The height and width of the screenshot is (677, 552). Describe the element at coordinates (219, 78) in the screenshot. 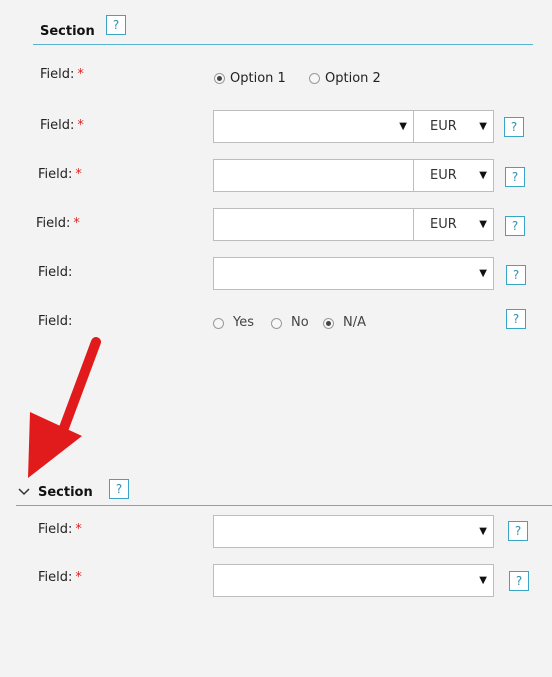

I see `radio-option1` at that location.